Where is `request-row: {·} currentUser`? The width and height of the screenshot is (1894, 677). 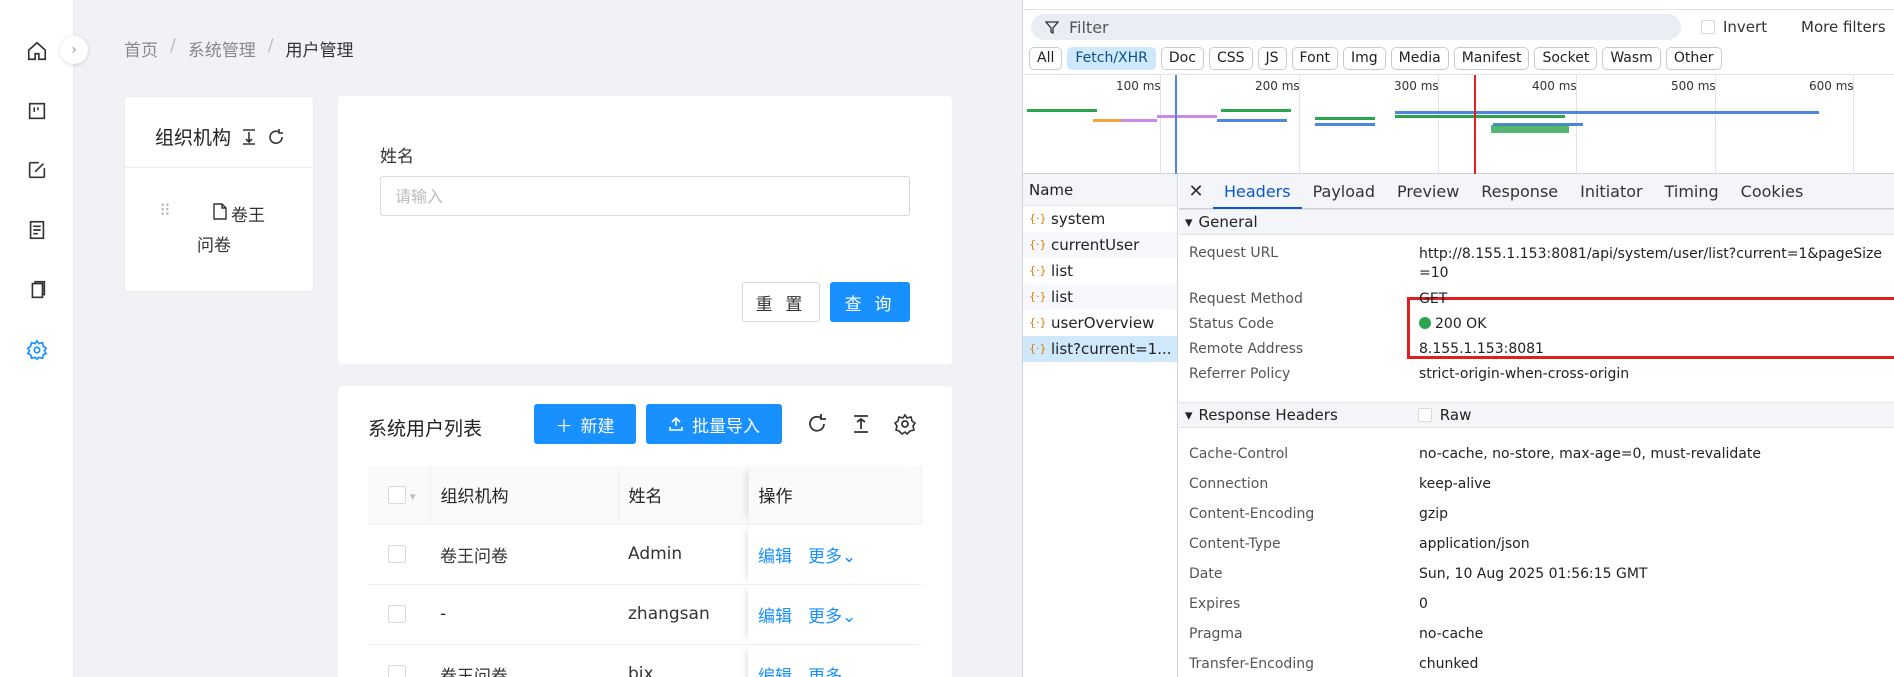
request-row: {·} currentUser is located at coordinates (1100, 245).